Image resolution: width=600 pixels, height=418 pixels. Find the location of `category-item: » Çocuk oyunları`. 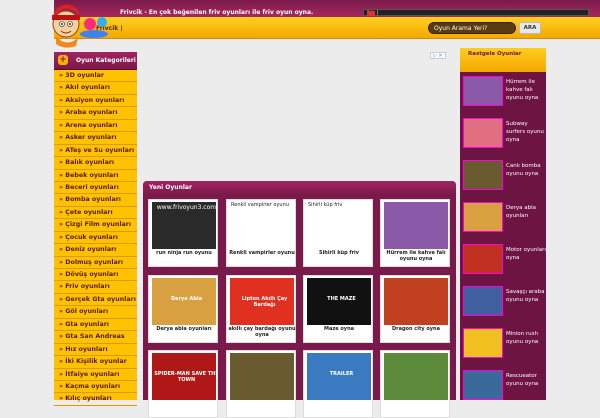

category-item: » Çocuk oyunları is located at coordinates (95, 238).